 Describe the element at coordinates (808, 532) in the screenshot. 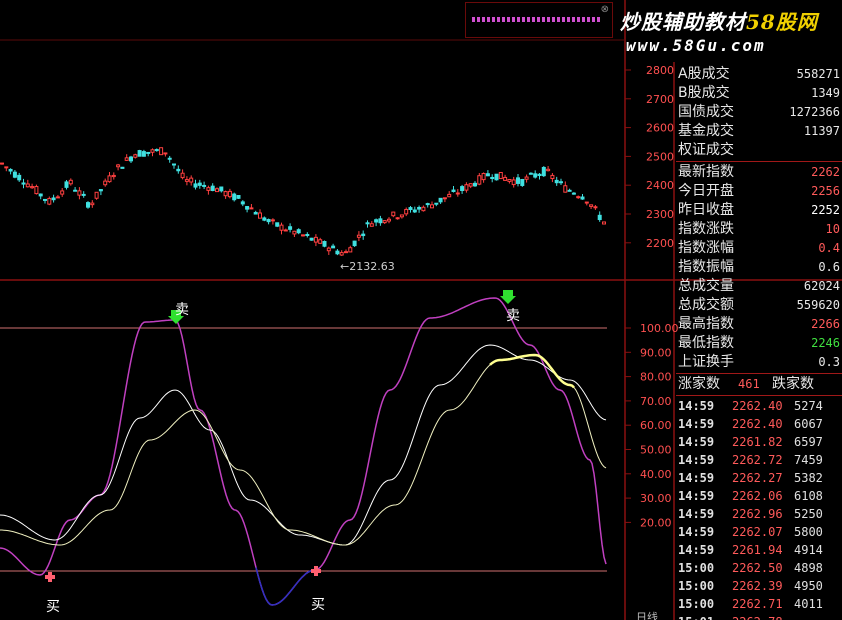

I see `tick-volume: 5800` at that location.